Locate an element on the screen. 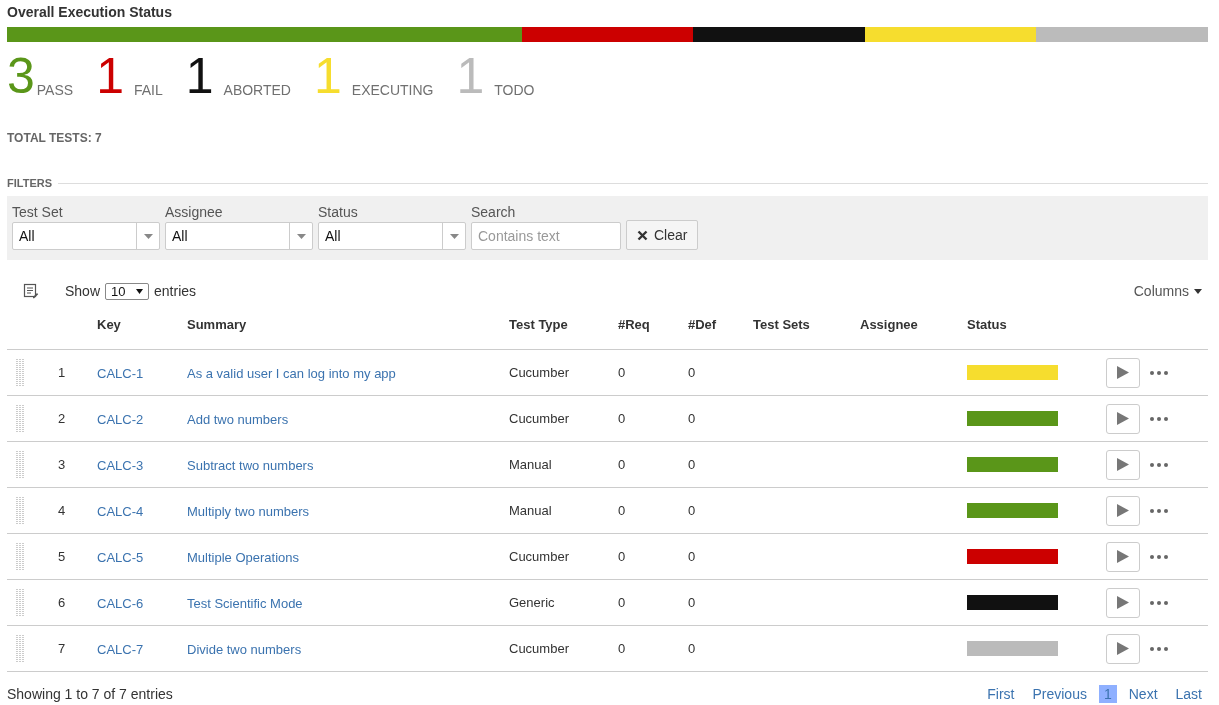 This screenshot has height=705, width=1219. previous-page-link: Previous is located at coordinates (1059, 694).